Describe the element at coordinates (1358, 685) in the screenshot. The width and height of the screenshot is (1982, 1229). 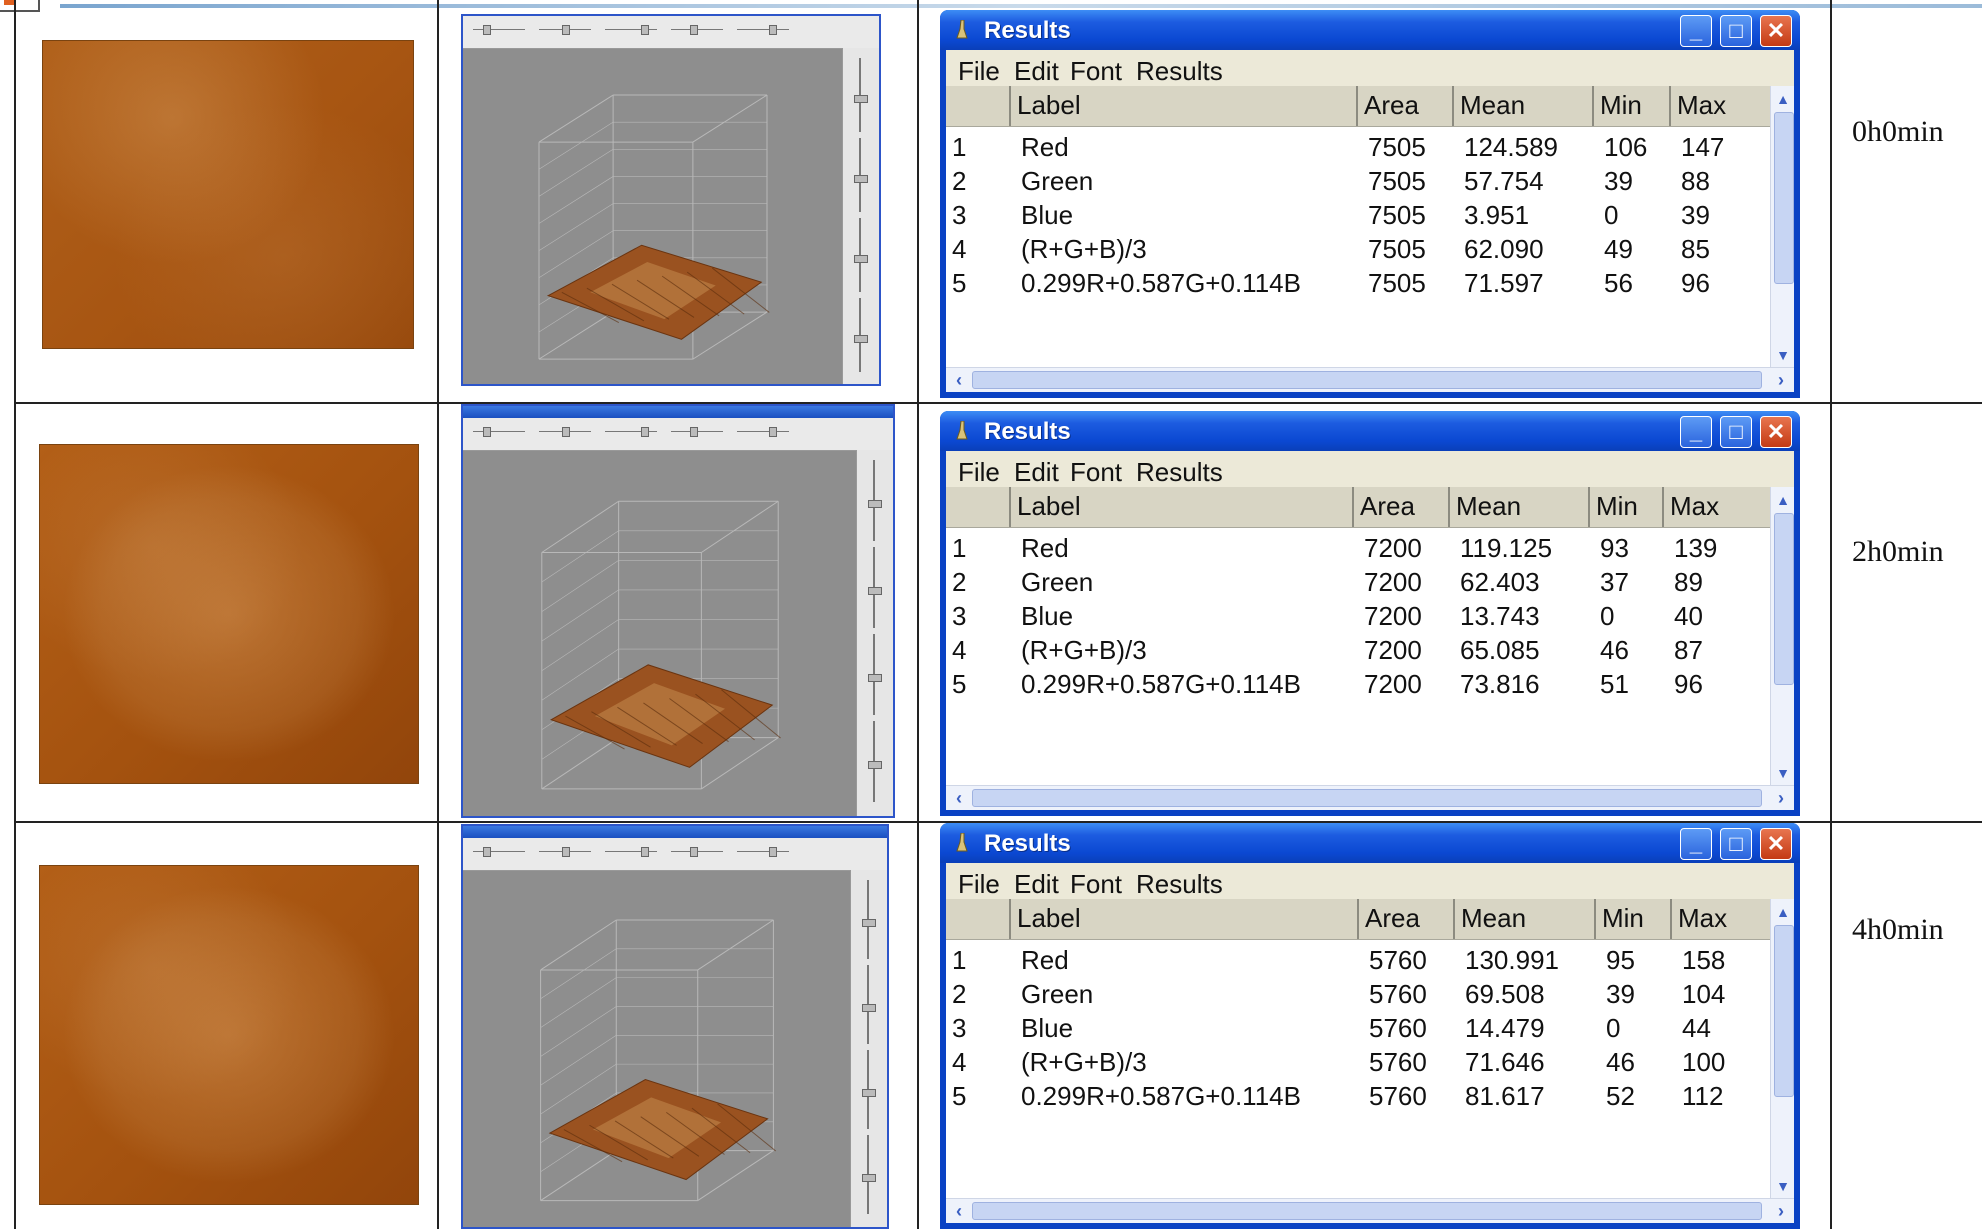
I see `table-row: 5 0.299R+0.587G+0.114B 7200 73.816 51 96` at that location.